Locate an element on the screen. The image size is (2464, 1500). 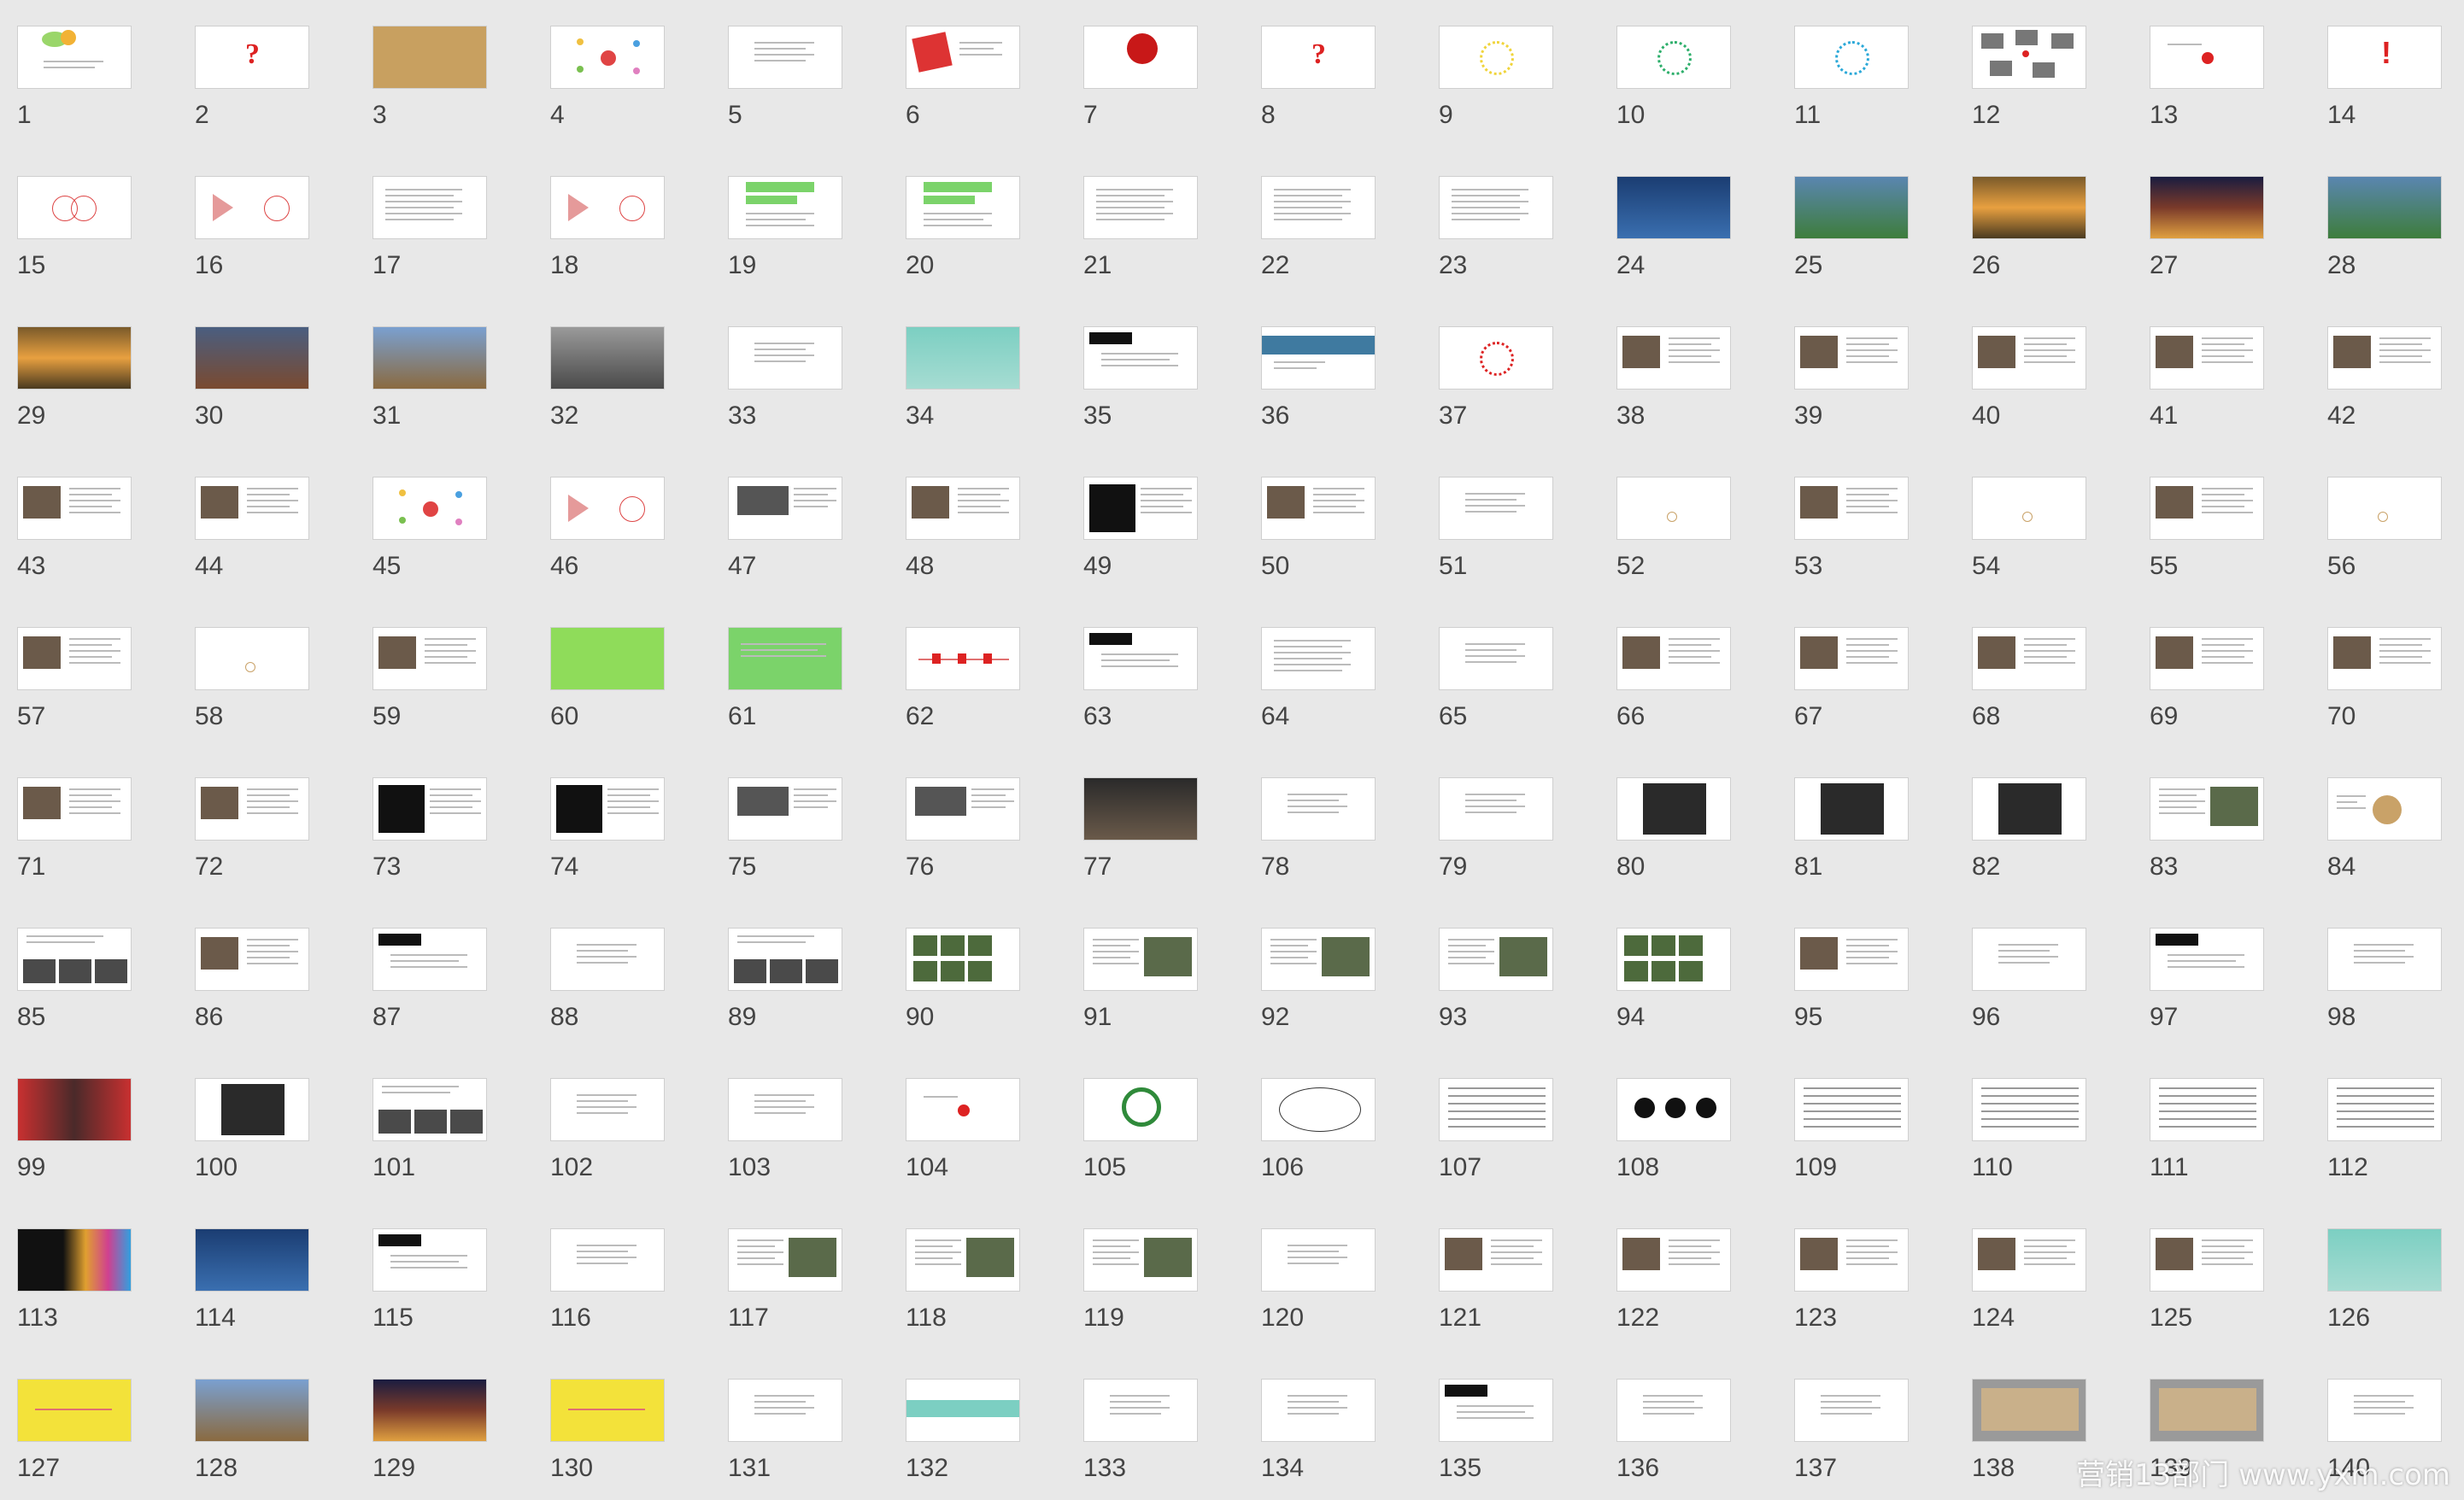
slide-thumbnail: 24 is located at coordinates (1705, 246).